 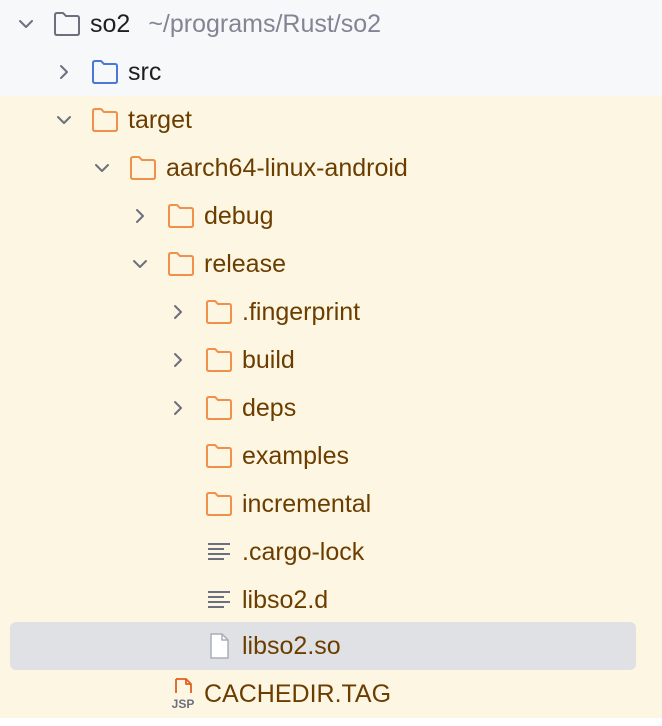 What do you see at coordinates (307, 504) in the screenshot?
I see `tree-item-label: incremental` at bounding box center [307, 504].